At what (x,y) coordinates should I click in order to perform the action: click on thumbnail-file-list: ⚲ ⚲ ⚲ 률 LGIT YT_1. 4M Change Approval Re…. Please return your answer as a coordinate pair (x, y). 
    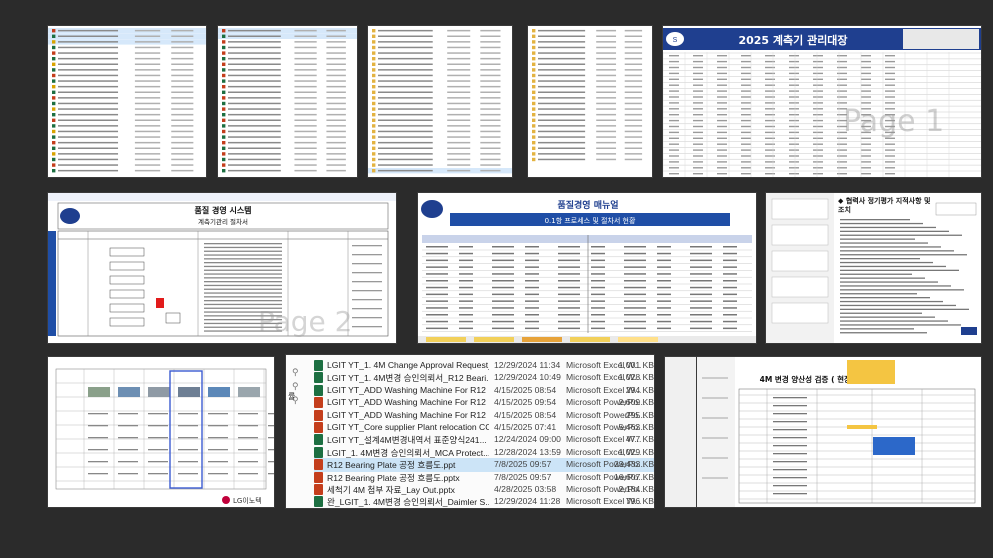
    Looking at the image, I should click on (470, 431).